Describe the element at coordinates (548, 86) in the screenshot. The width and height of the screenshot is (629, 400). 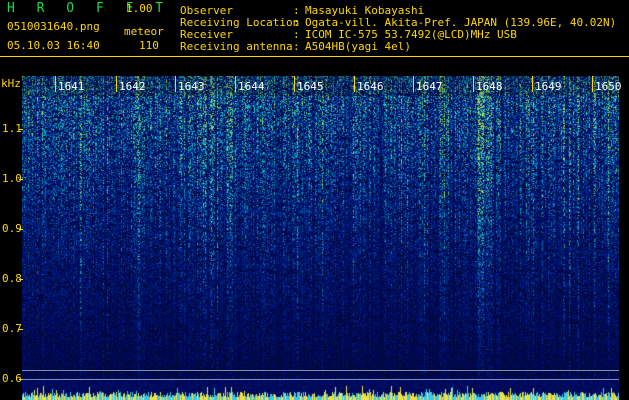
I see `x-tick-label: 1649` at that location.